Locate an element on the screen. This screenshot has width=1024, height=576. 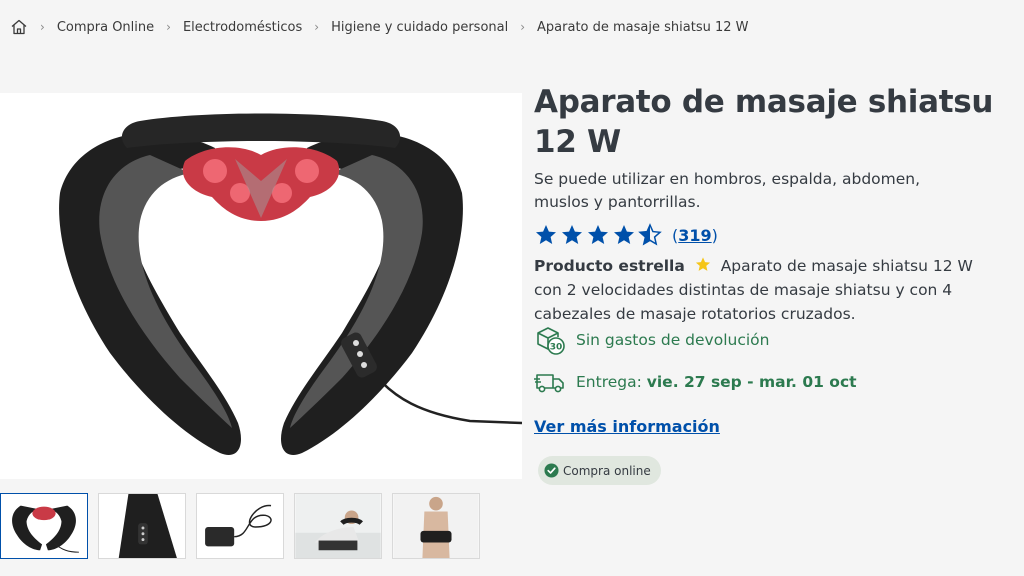
product-rating: (319) is located at coordinates (774, 235).